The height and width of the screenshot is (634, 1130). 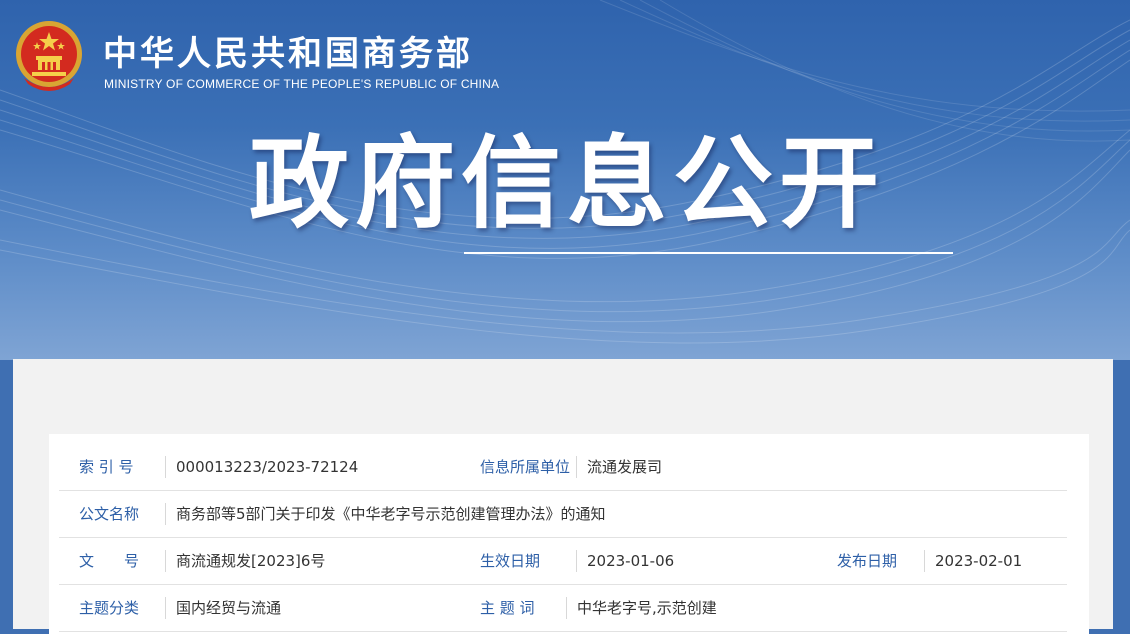 I want to click on keywords-value: 中华老字号,示范创建, so click(x=647, y=608).